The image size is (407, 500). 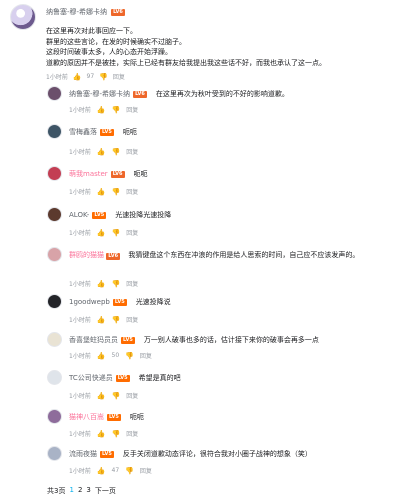 What do you see at coordinates (91, 31) in the screenshot?
I see `comment-line: 在这里再次对此事回应一下。` at bounding box center [91, 31].